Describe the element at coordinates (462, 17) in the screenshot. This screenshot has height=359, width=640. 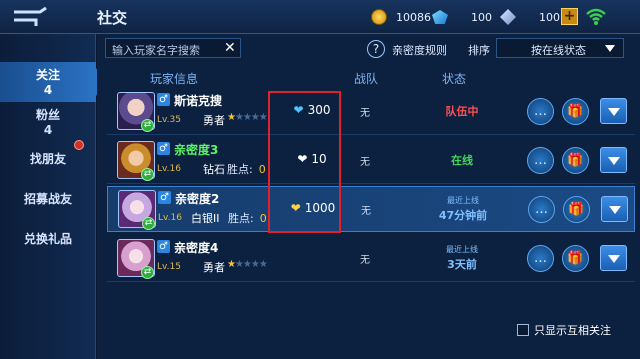
I see `diamond-currency: 100` at that location.